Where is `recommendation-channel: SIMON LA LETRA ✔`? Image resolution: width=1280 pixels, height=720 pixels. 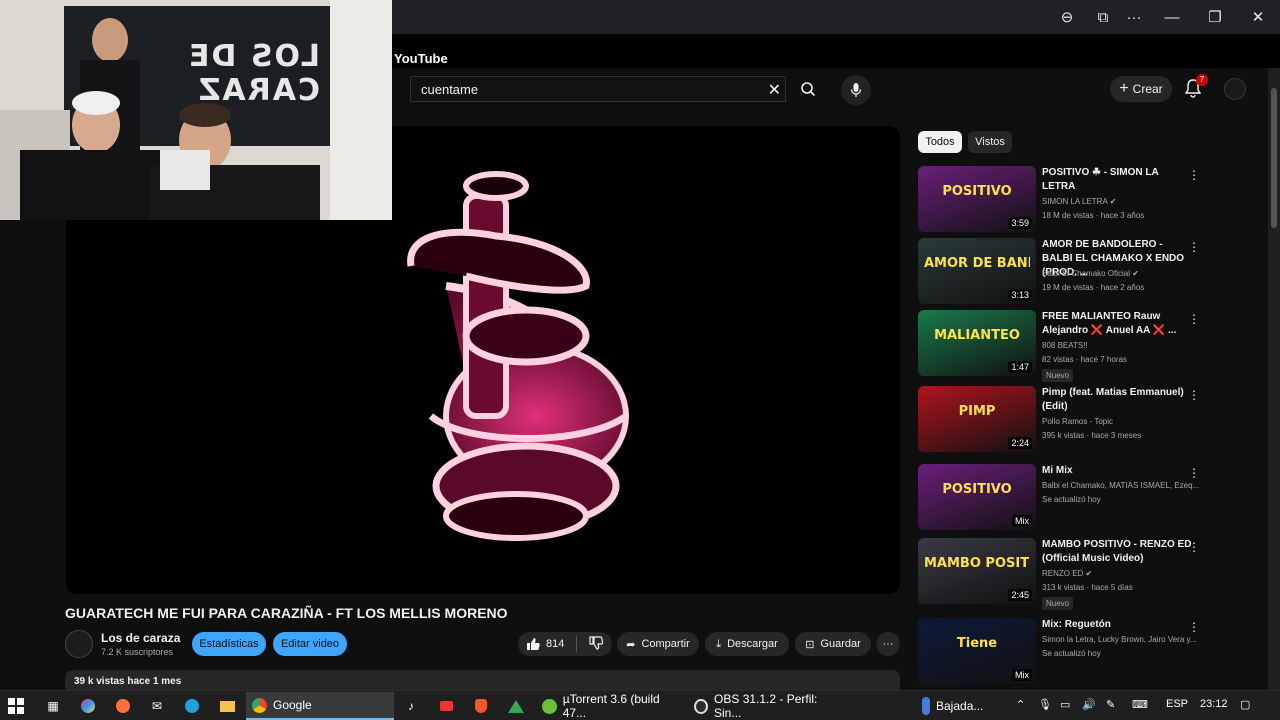 recommendation-channel: SIMON LA LETRA ✔ is located at coordinates (1122, 201).